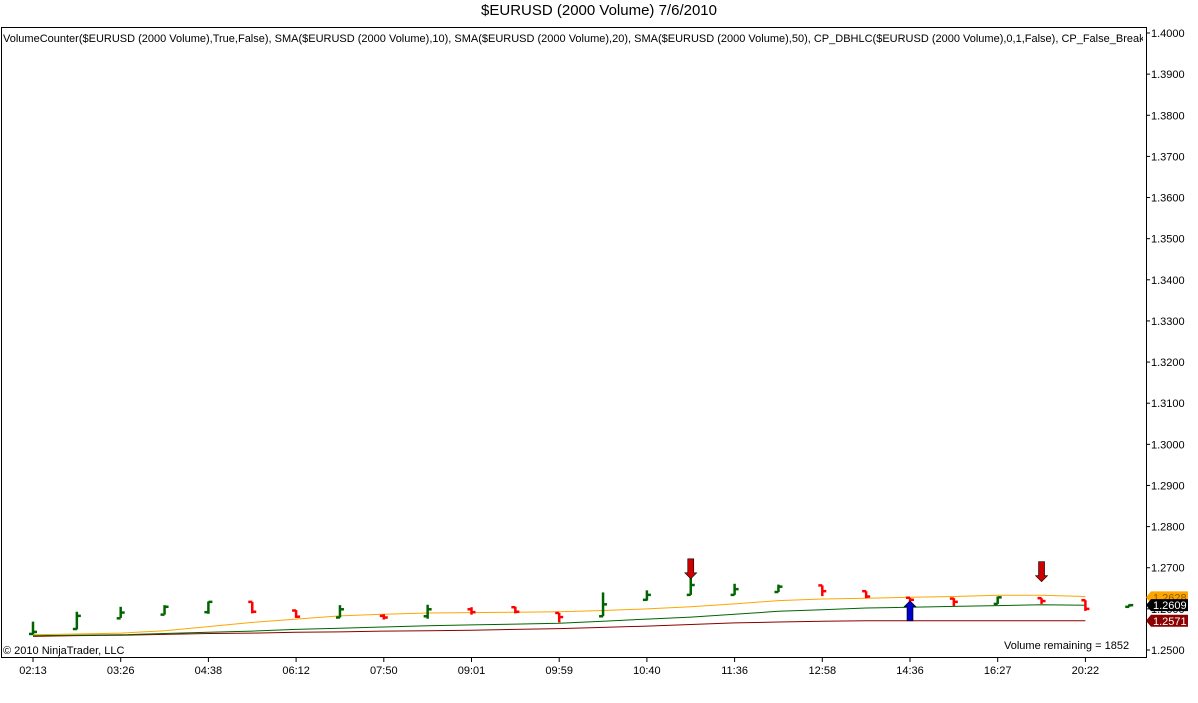 The width and height of the screenshot is (1198, 703). Describe the element at coordinates (1168, 157) in the screenshot. I see `y-tick-label: 1.3700` at that location.